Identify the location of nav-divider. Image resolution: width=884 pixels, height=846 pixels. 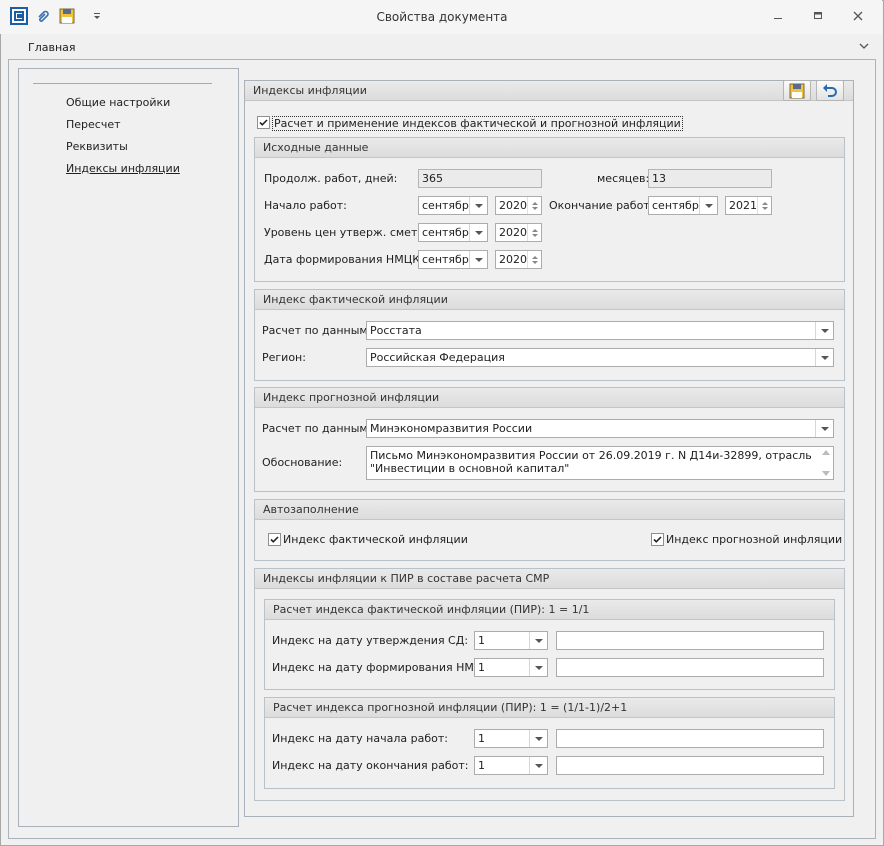
(122, 83).